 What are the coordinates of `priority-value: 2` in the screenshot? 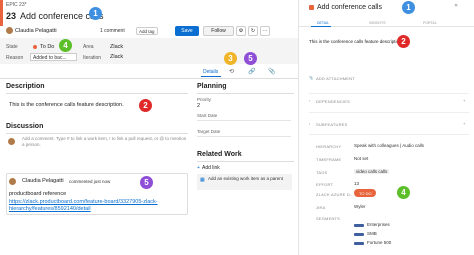 It's located at (198, 106).